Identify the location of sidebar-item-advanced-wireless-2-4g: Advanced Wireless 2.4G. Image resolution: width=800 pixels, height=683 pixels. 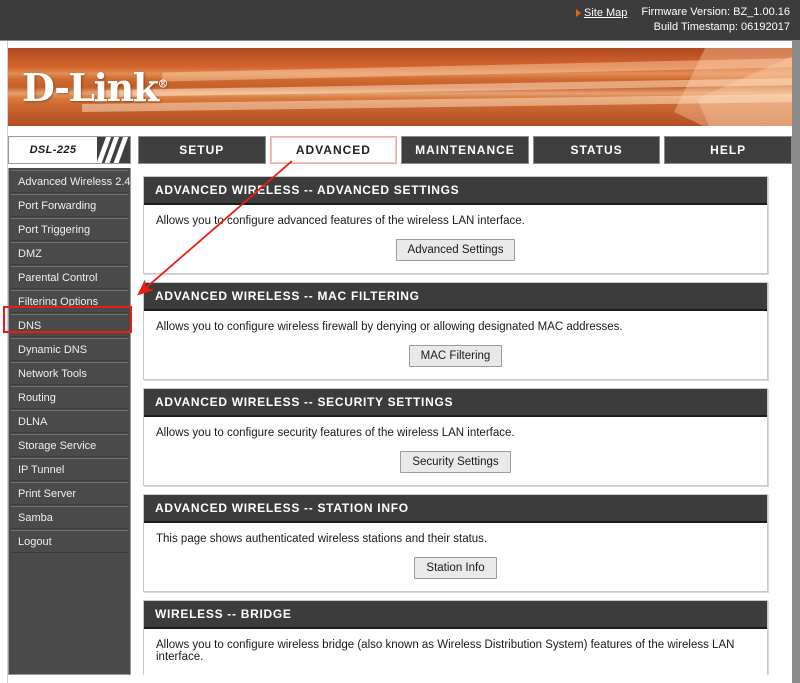
(75, 181).